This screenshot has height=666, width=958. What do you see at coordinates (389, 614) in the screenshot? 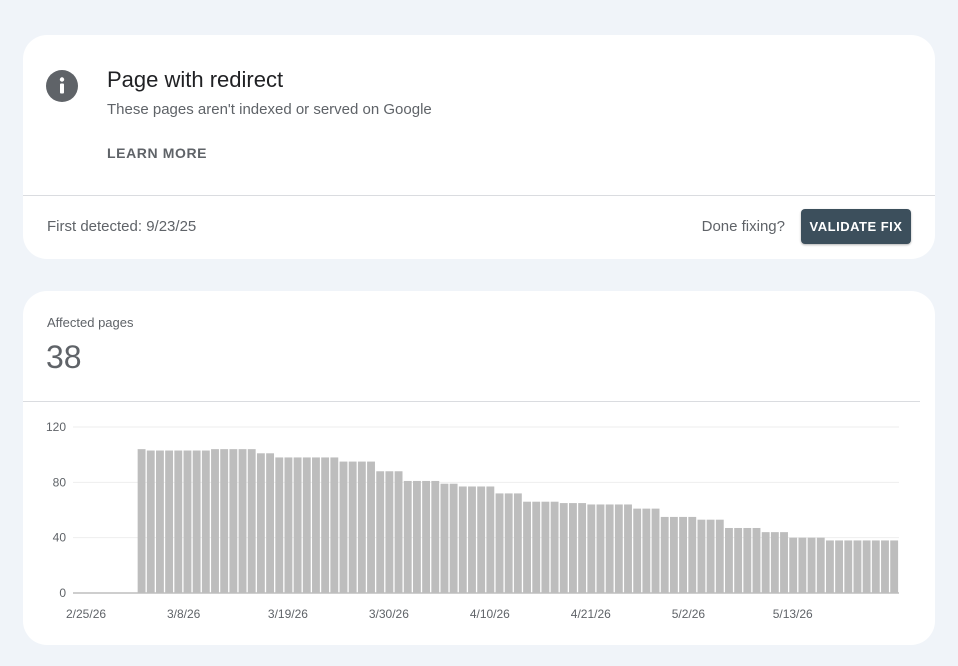
I see `x-tick-label: 3/30/26` at bounding box center [389, 614].